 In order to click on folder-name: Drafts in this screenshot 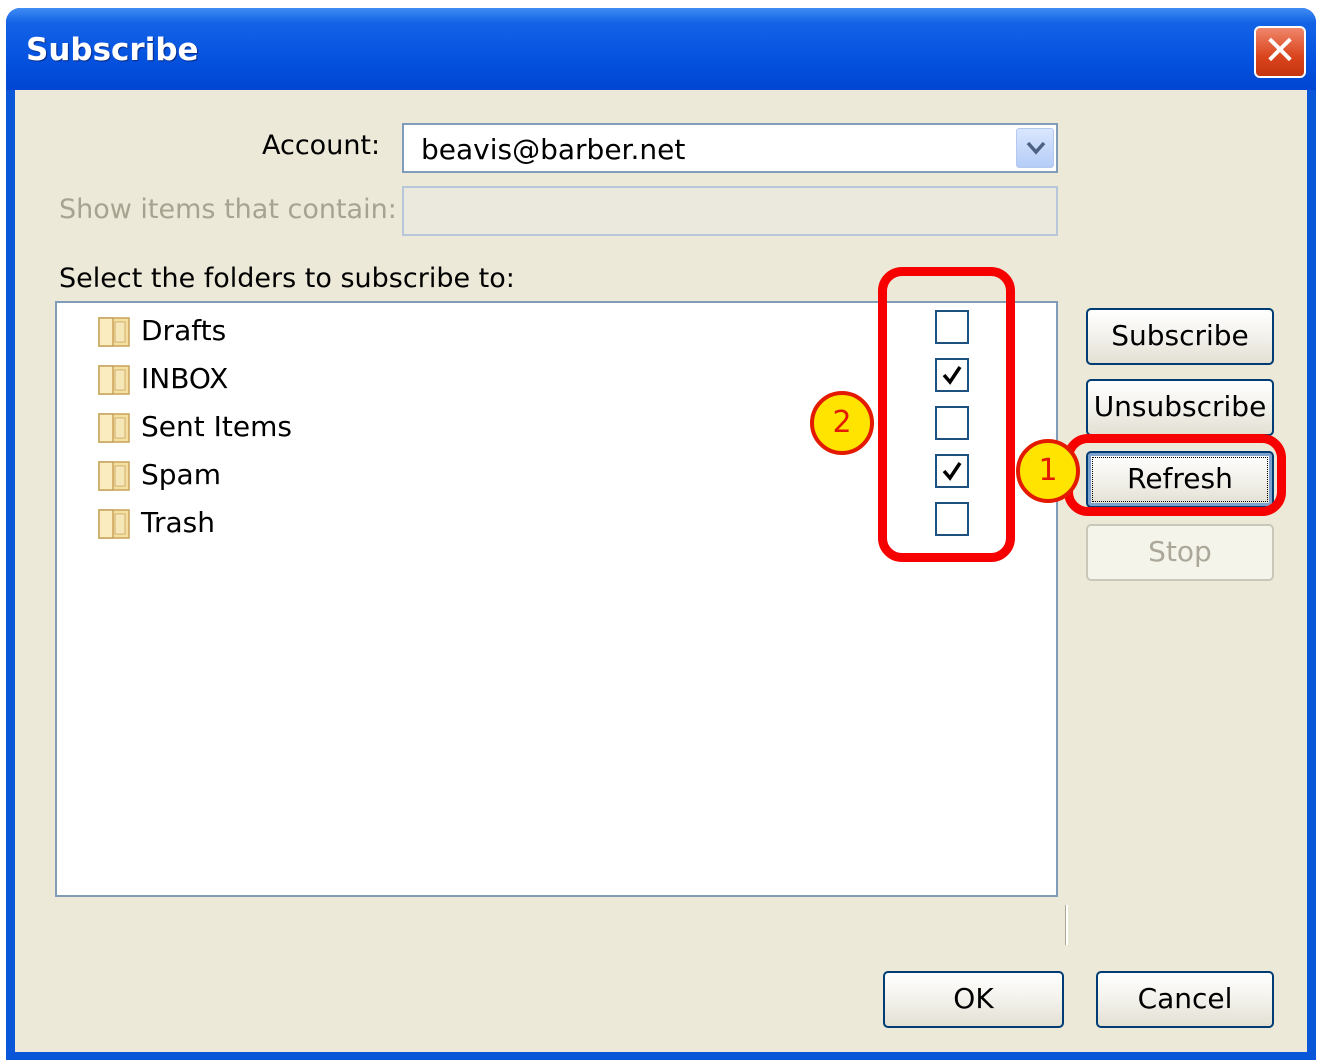, I will do `click(184, 330)`.